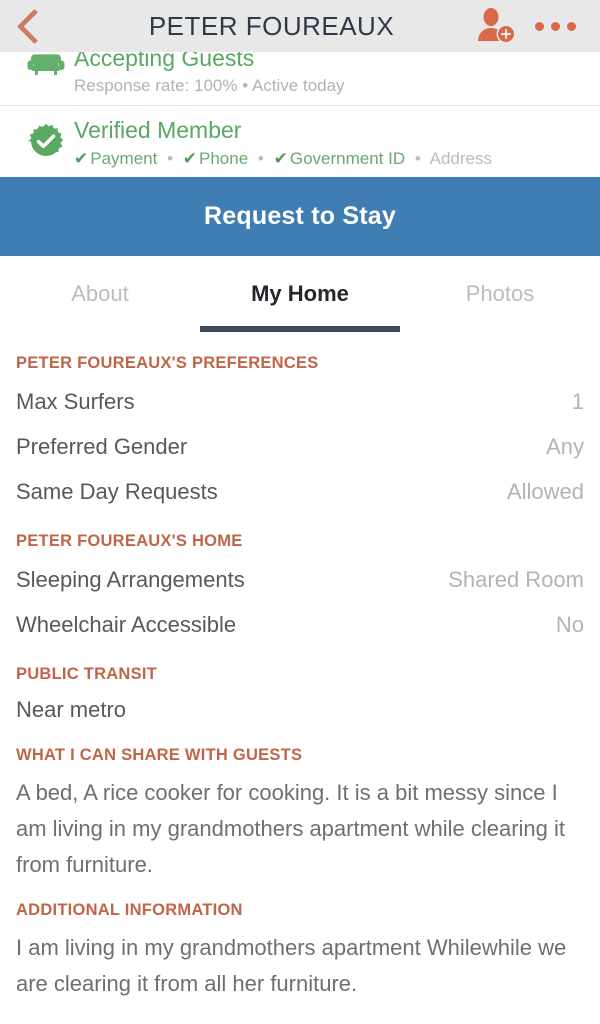 The height and width of the screenshot is (1024, 600). What do you see at coordinates (215, 158) in the screenshot?
I see `verification-item-phone: ✔ Phone` at bounding box center [215, 158].